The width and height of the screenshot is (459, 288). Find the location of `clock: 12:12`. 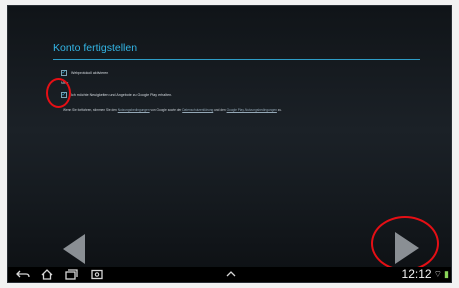

clock: 12:12 is located at coordinates (416, 274).